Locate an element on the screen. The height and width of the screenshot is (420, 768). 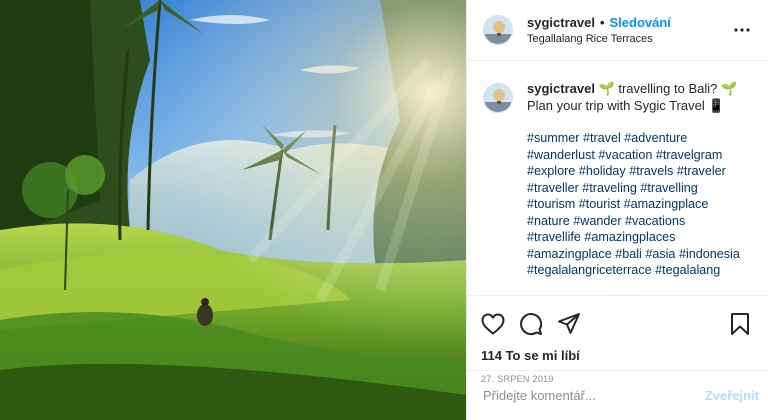
bookmark-icon is located at coordinates (740, 324).